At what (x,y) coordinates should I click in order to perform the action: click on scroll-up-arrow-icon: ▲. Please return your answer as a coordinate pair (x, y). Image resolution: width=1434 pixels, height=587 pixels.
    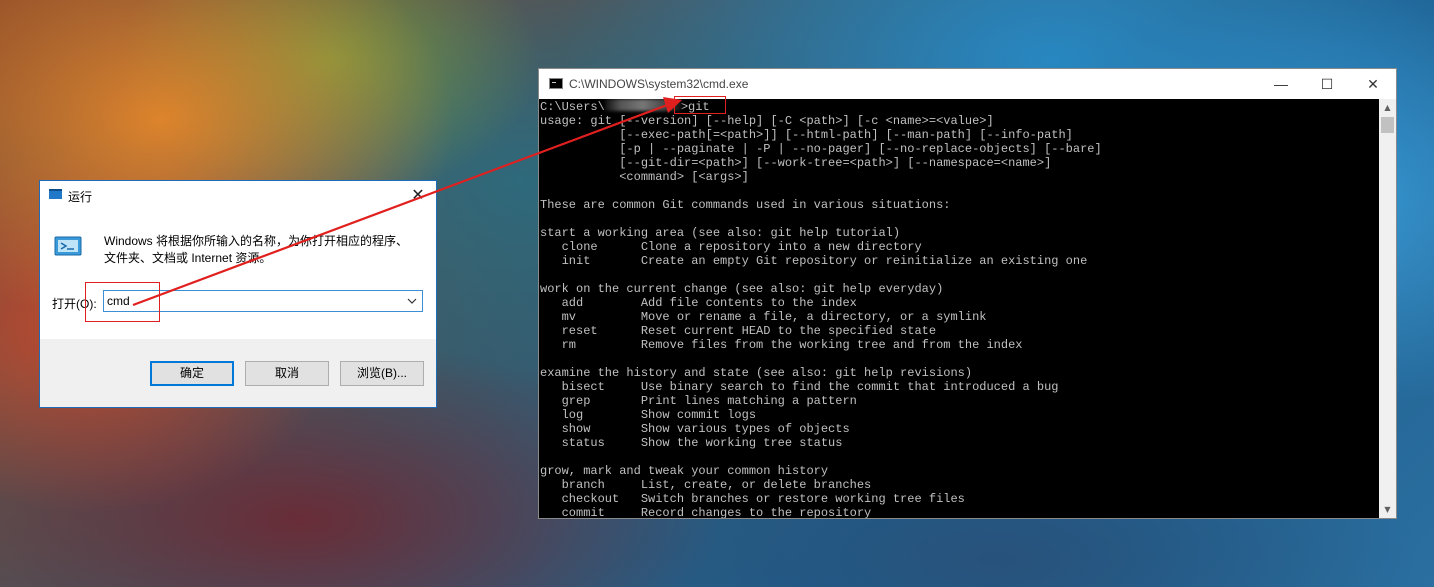
    Looking at the image, I should click on (1387, 107).